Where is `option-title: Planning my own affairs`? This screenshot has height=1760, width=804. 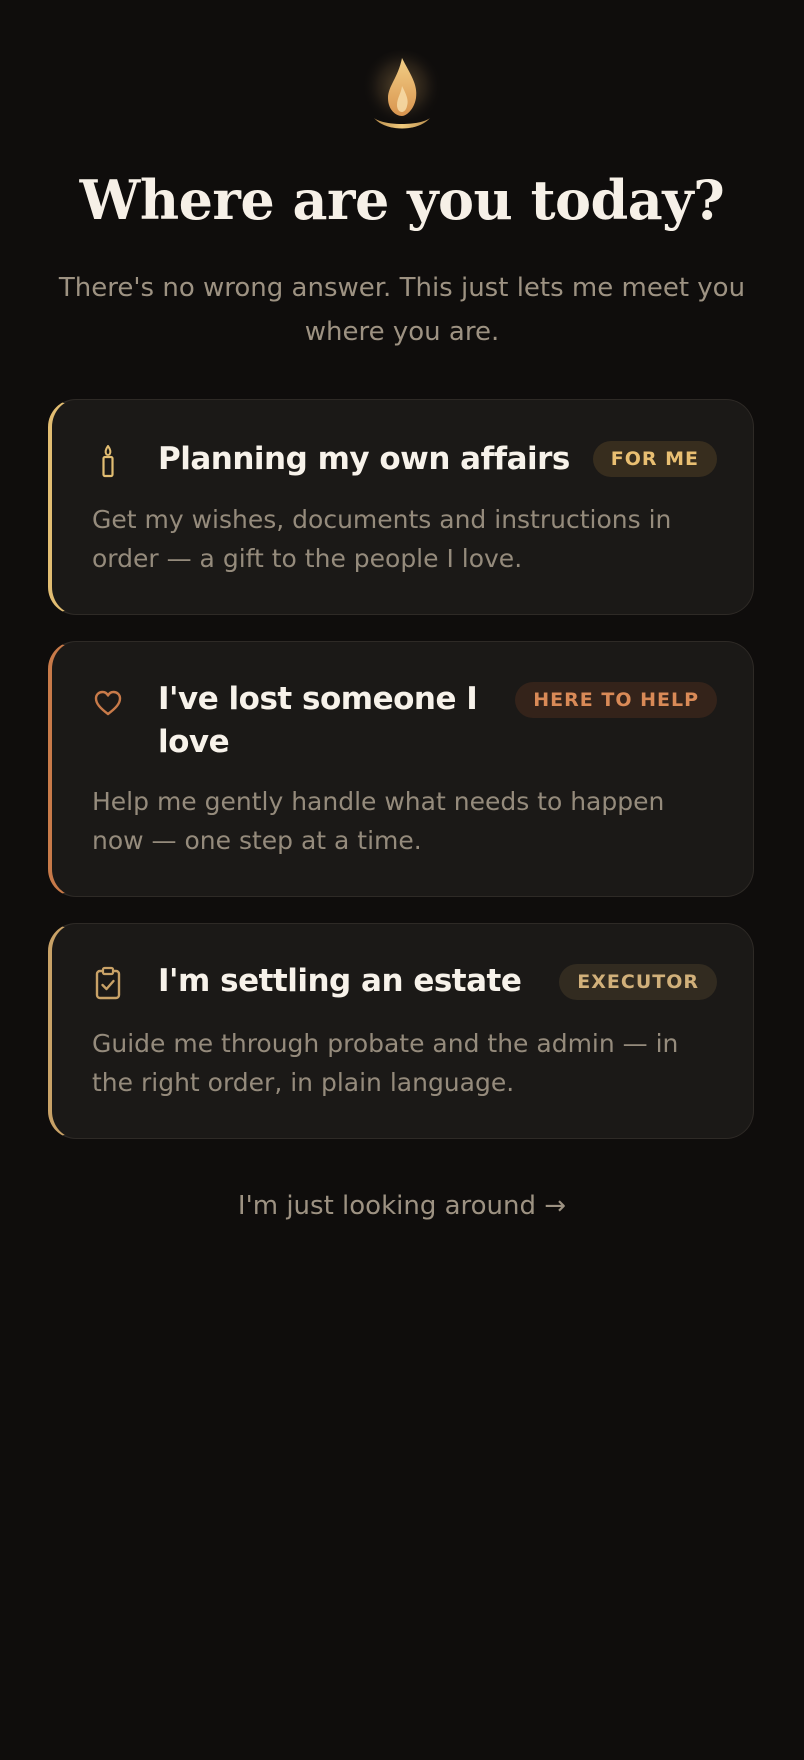
option-title: Planning my own affairs is located at coordinates (364, 459).